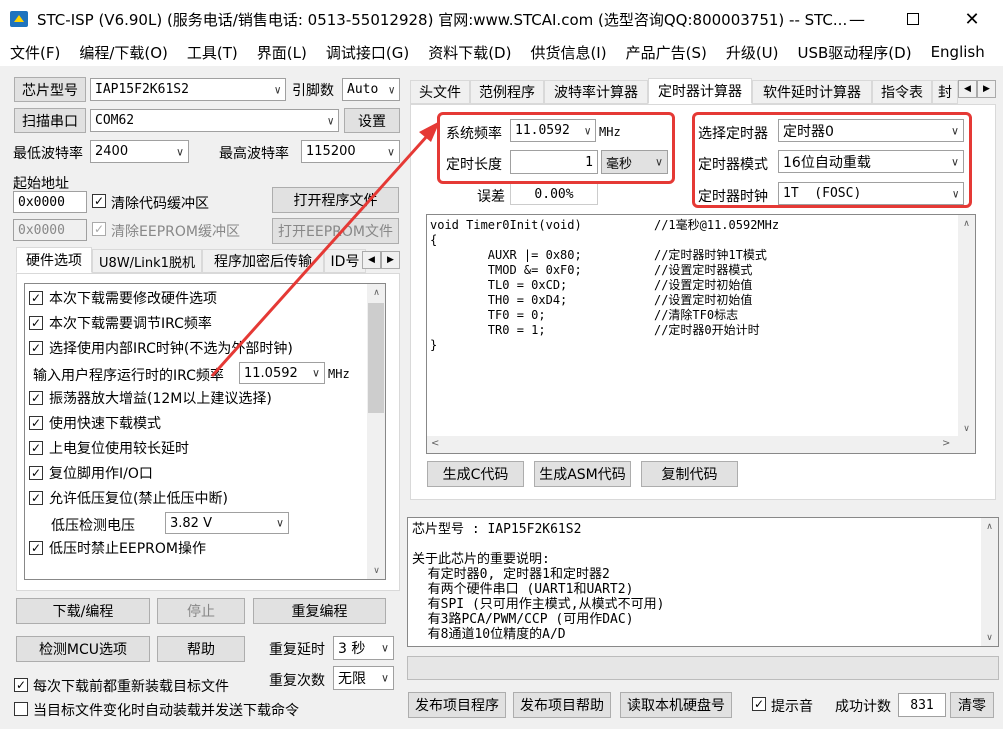  Describe the element at coordinates (335, 231) in the screenshot. I see `open-eeprom-file-button: 打开EEPROM文件` at that location.